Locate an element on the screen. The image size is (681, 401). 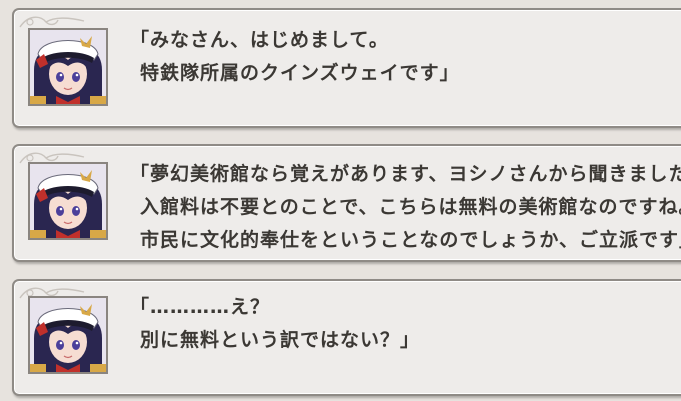
message-text: 「みなさん、はじめまして。 特鉄隊所属のクインズウェイです」 is located at coordinates (295, 57).